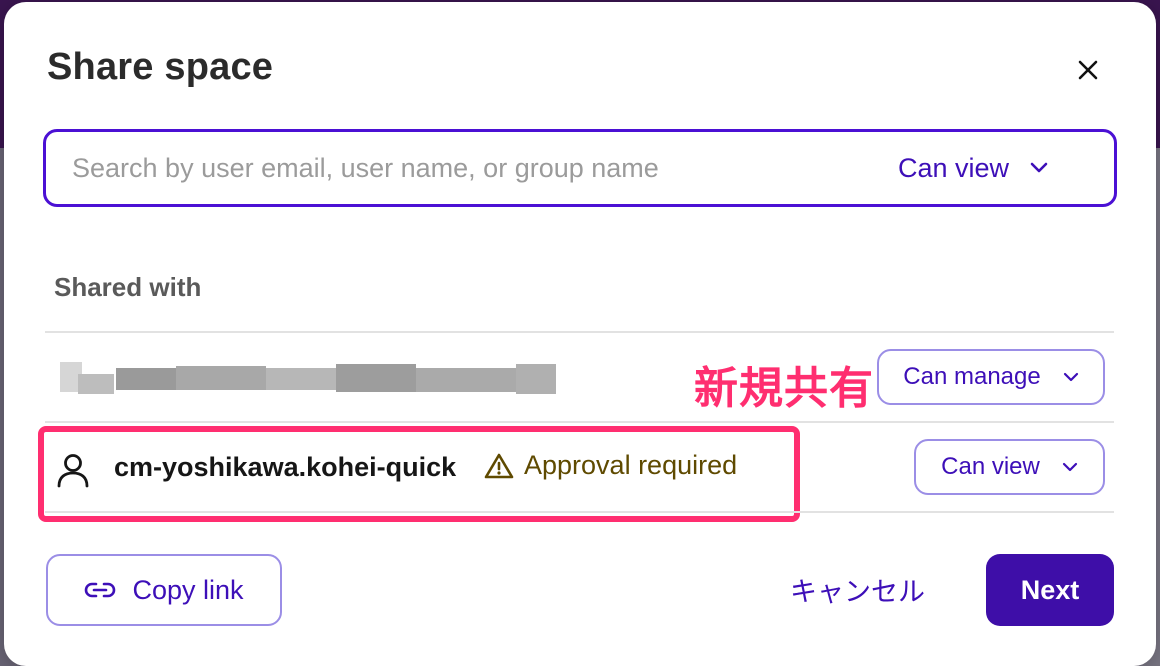 The width and height of the screenshot is (1160, 666). Describe the element at coordinates (990, 466) in the screenshot. I see `entry-permission-label: Can view` at that location.